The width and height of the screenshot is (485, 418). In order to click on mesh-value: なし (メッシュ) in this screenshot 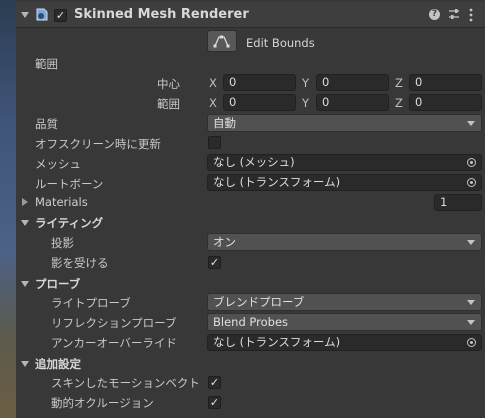, I will do `click(254, 162)`.